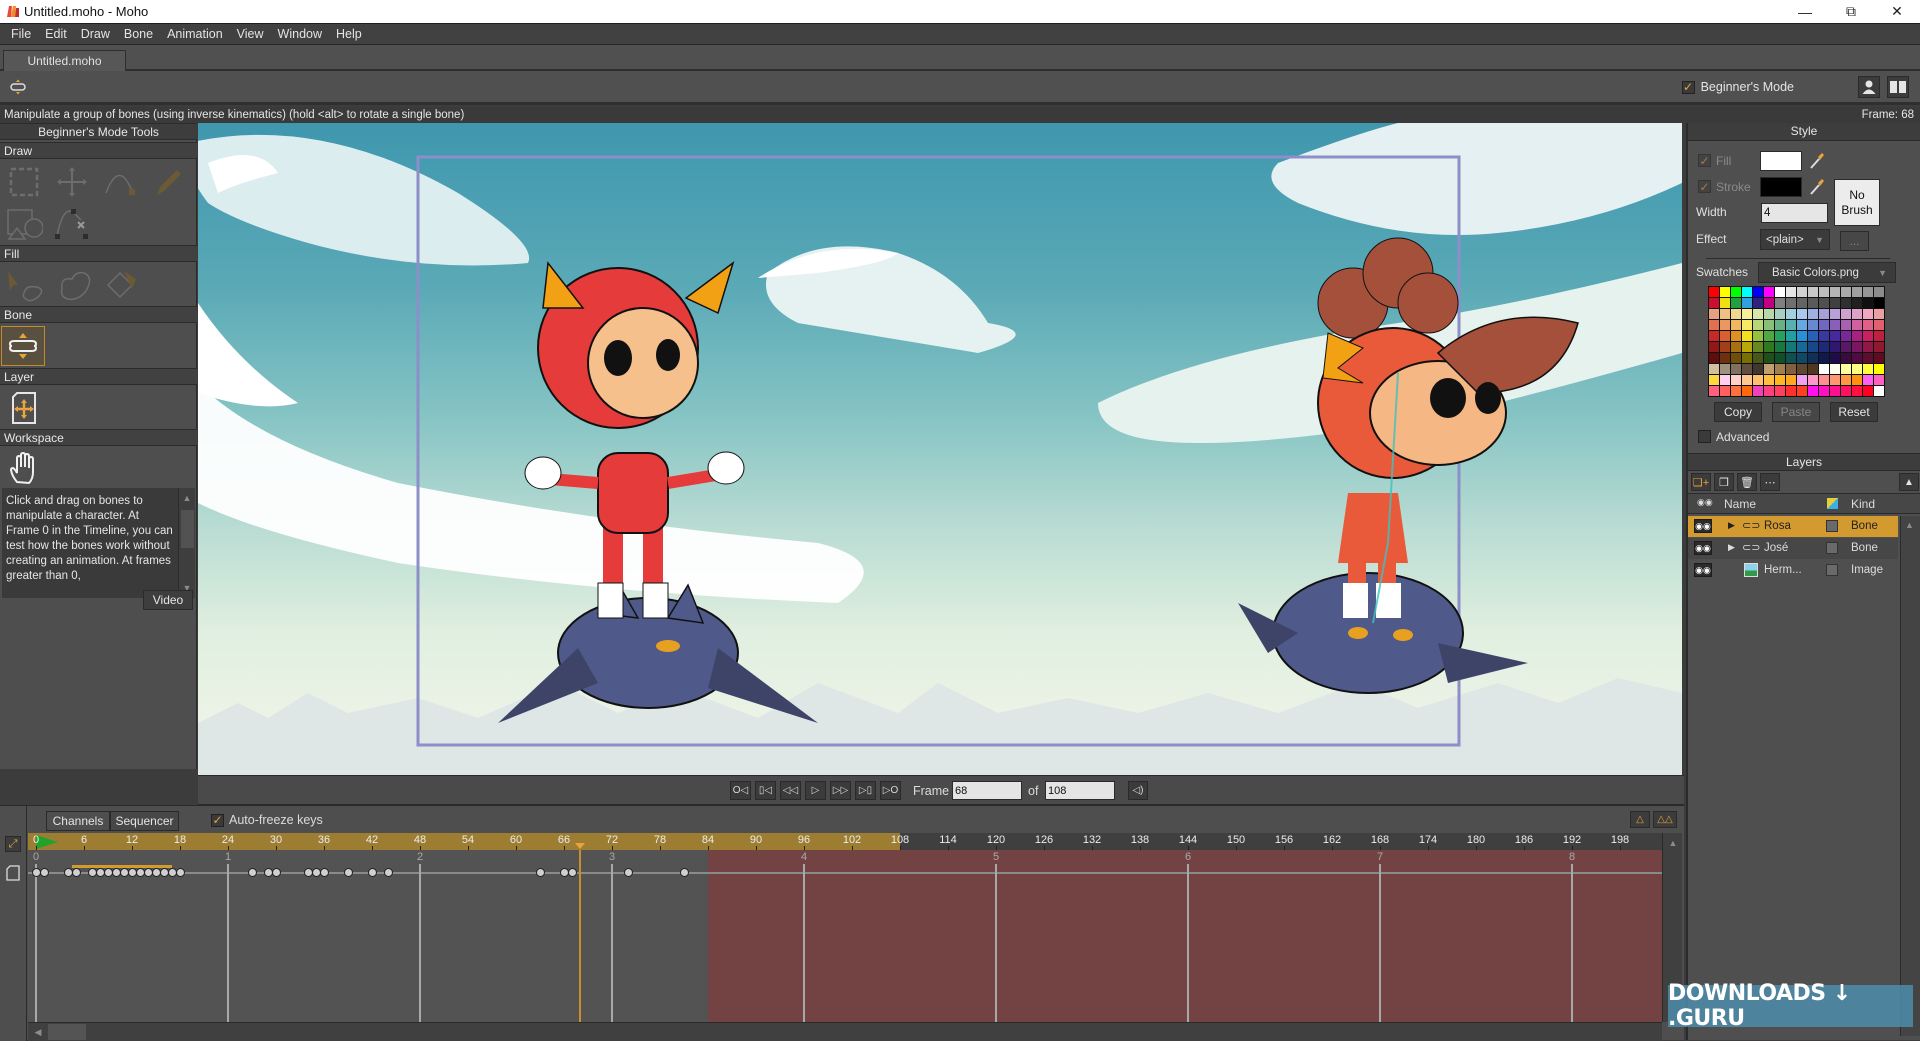 Image resolution: width=1920 pixels, height=1041 pixels. I want to click on freehand-tool, so click(168, 182).